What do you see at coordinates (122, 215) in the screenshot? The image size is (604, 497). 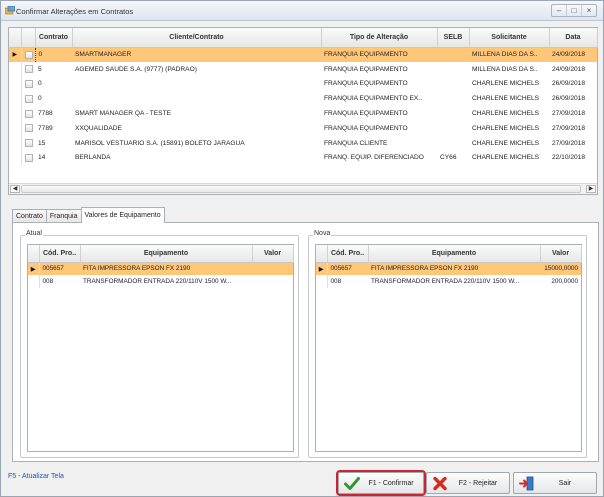 I see `tab-valores-equipamento: Valores de Equipamento` at bounding box center [122, 215].